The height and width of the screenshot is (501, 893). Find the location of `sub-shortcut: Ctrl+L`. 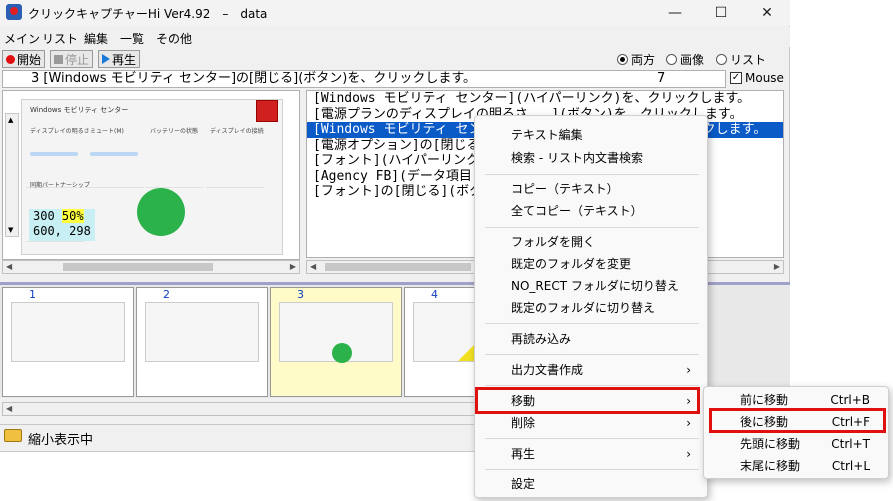

sub-shortcut: Ctrl+L is located at coordinates (850, 466).